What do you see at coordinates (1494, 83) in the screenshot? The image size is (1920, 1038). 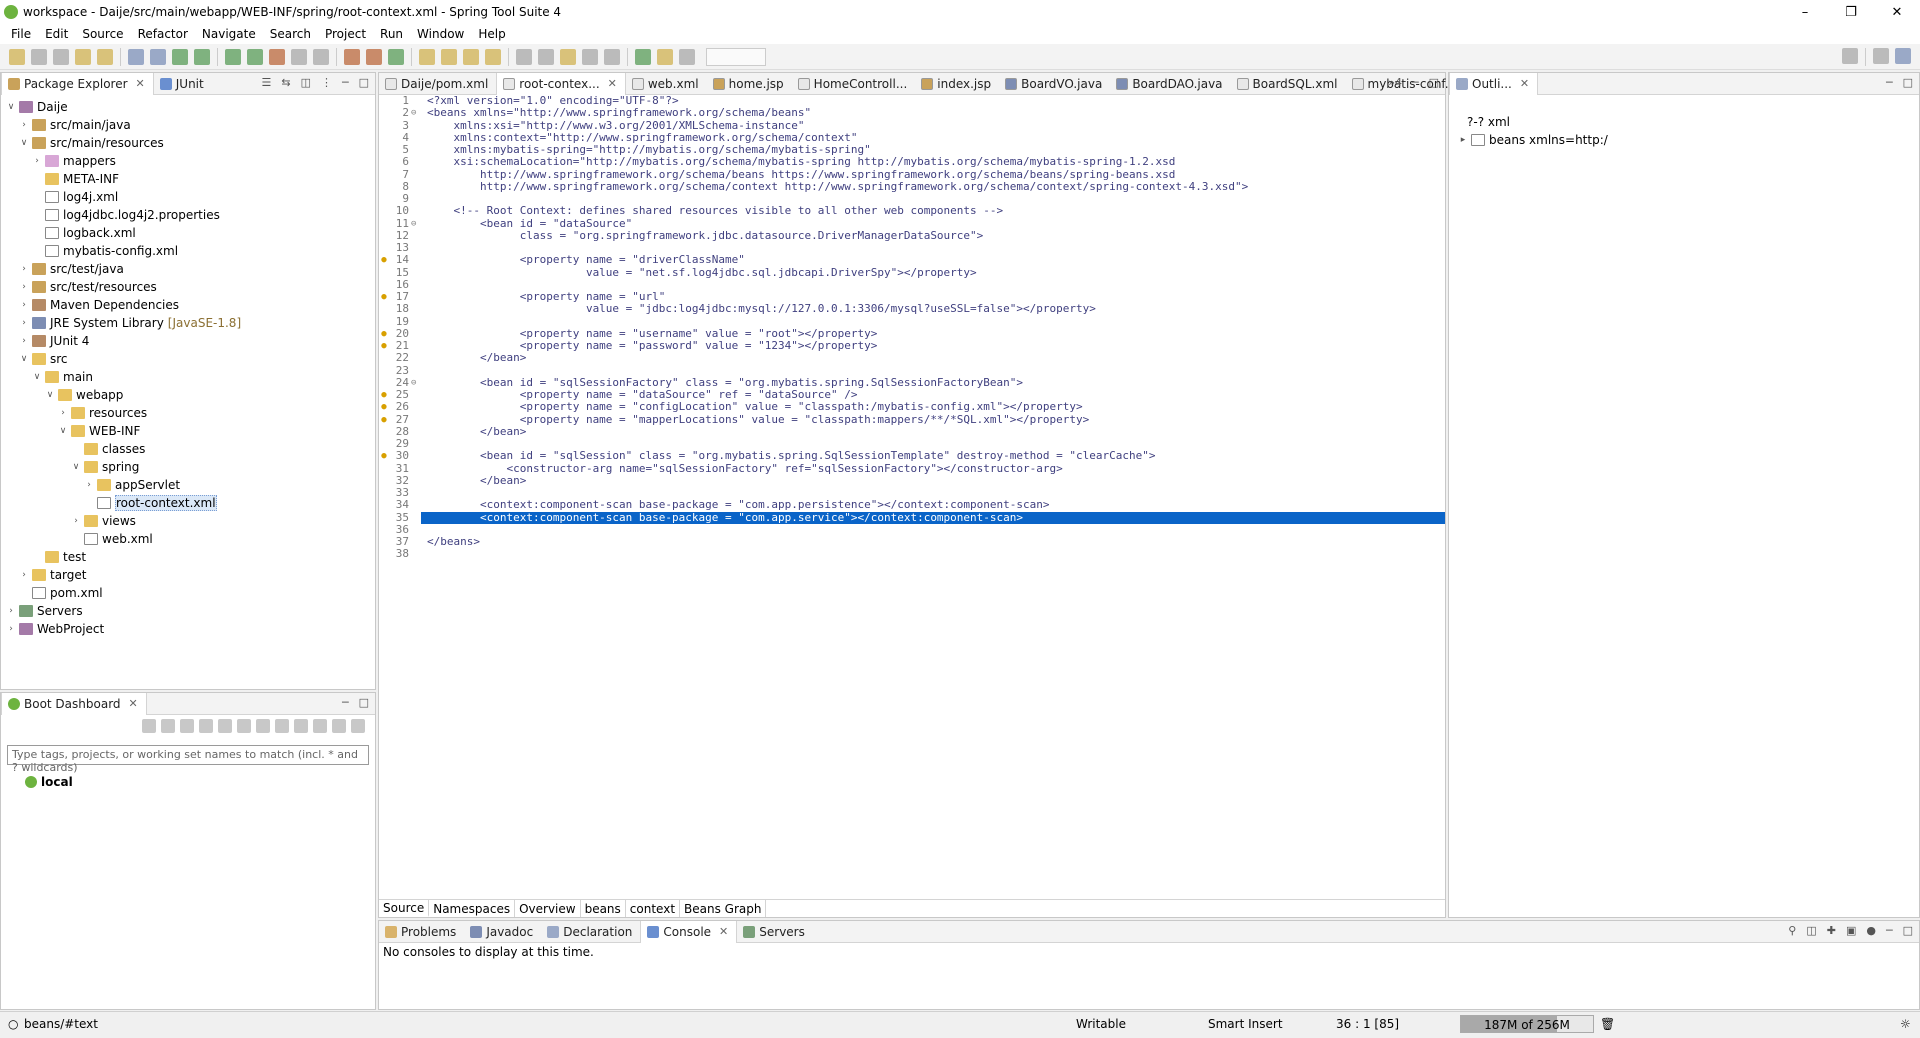 I see `tab-outline: Outli... ✕` at bounding box center [1494, 83].